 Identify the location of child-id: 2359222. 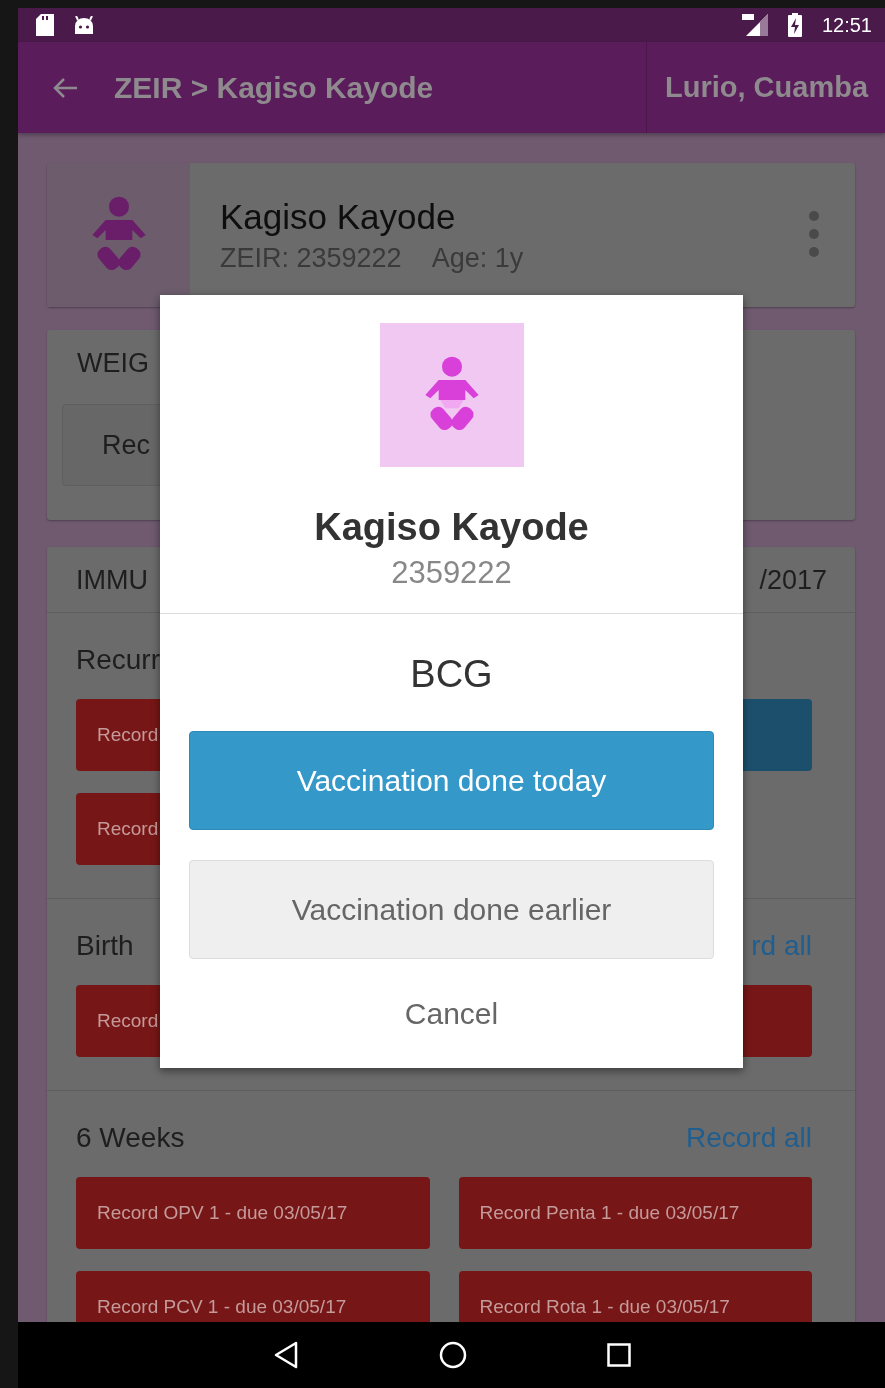
(451, 573).